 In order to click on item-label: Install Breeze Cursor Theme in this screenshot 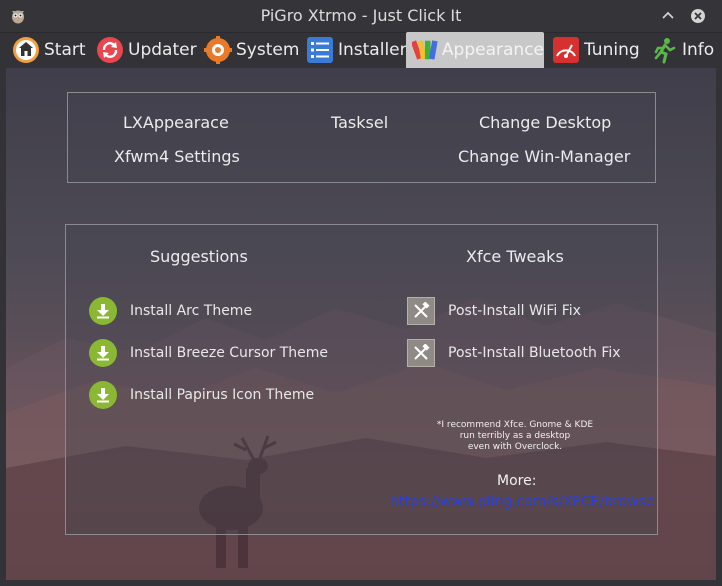, I will do `click(229, 353)`.